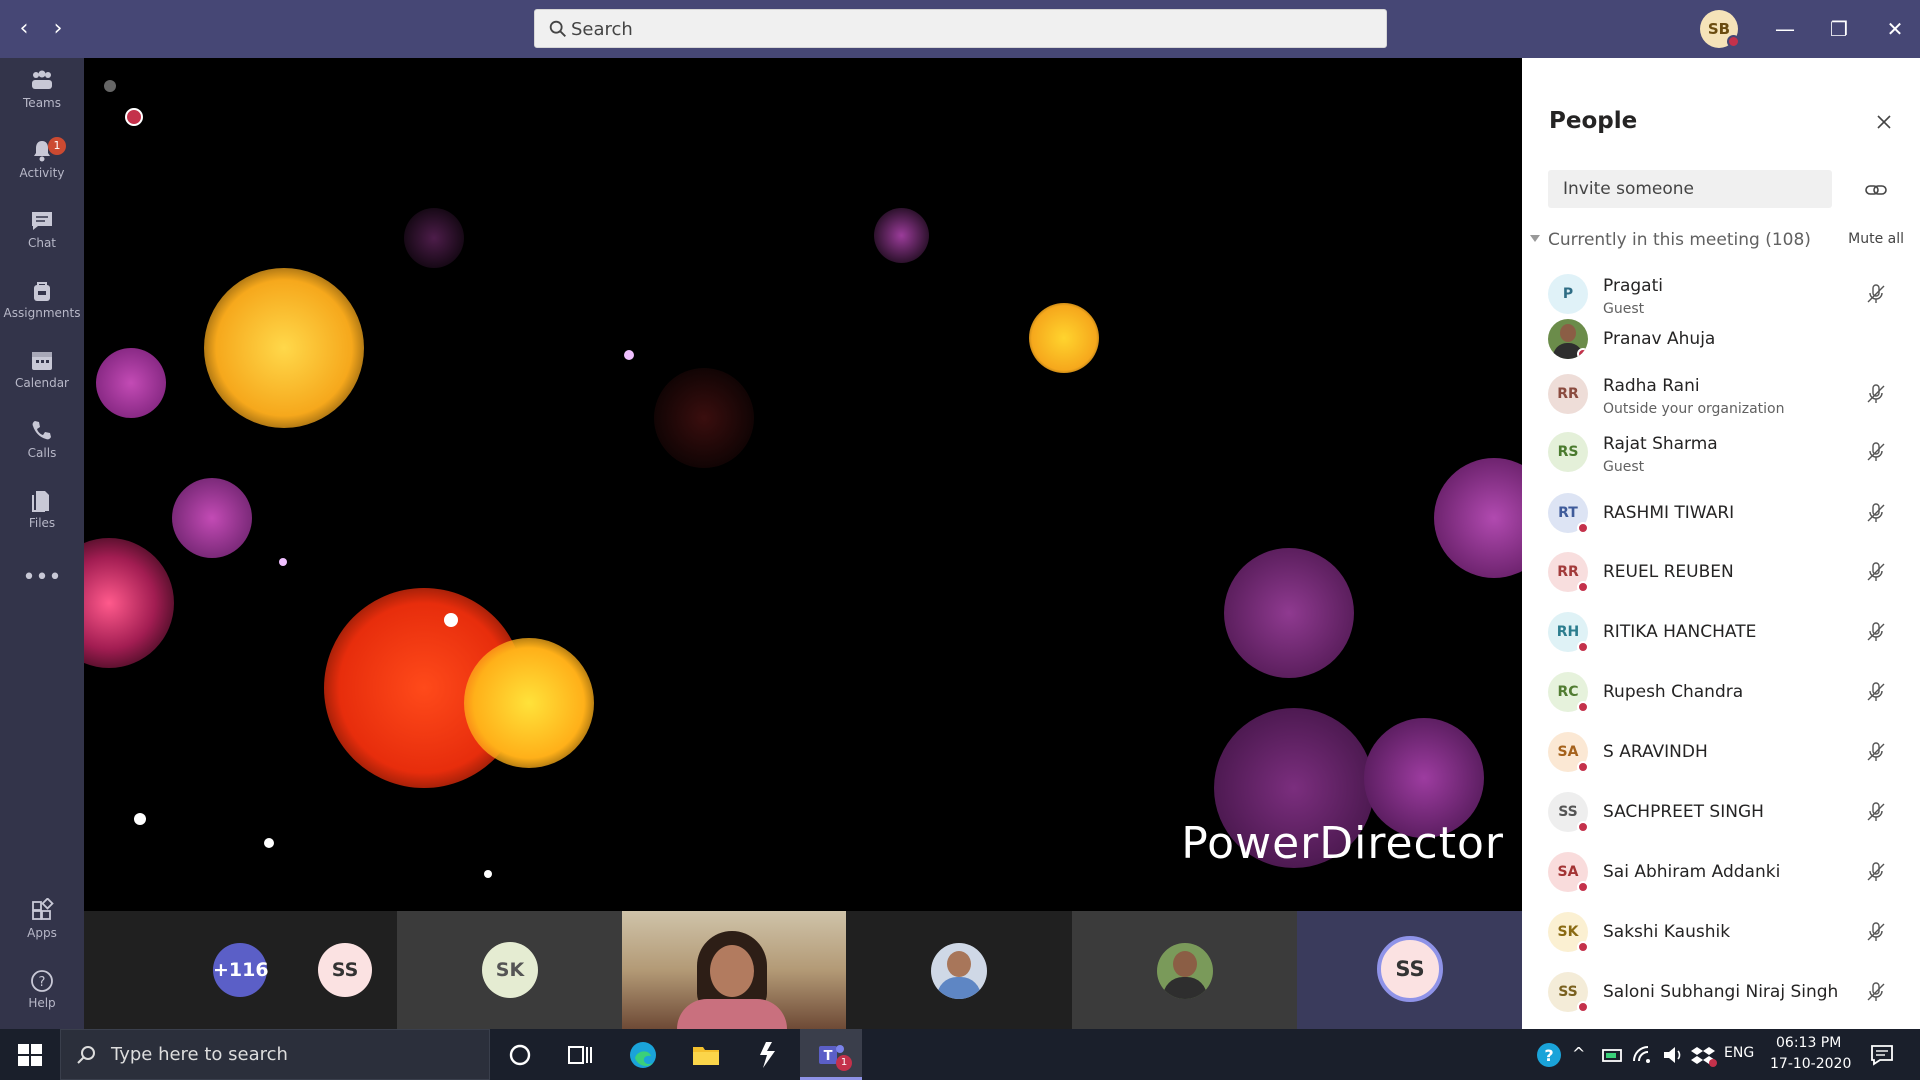 The height and width of the screenshot is (1080, 1920). I want to click on meeting-section-header: Currently in this meeting (108) Mute all, so click(1721, 241).